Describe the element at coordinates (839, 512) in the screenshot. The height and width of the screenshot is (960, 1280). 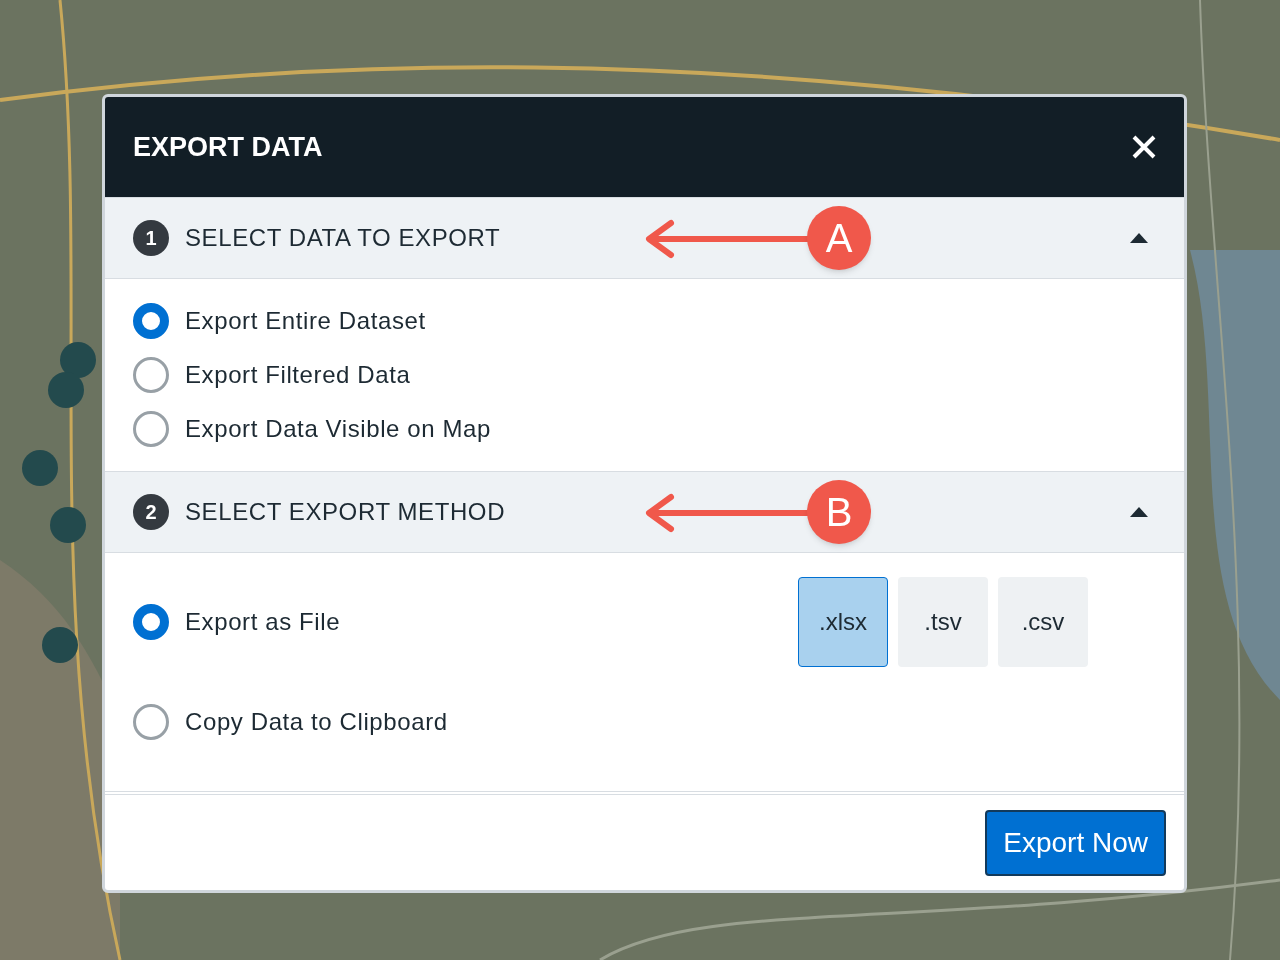
I see `callout-badge: B` at that location.